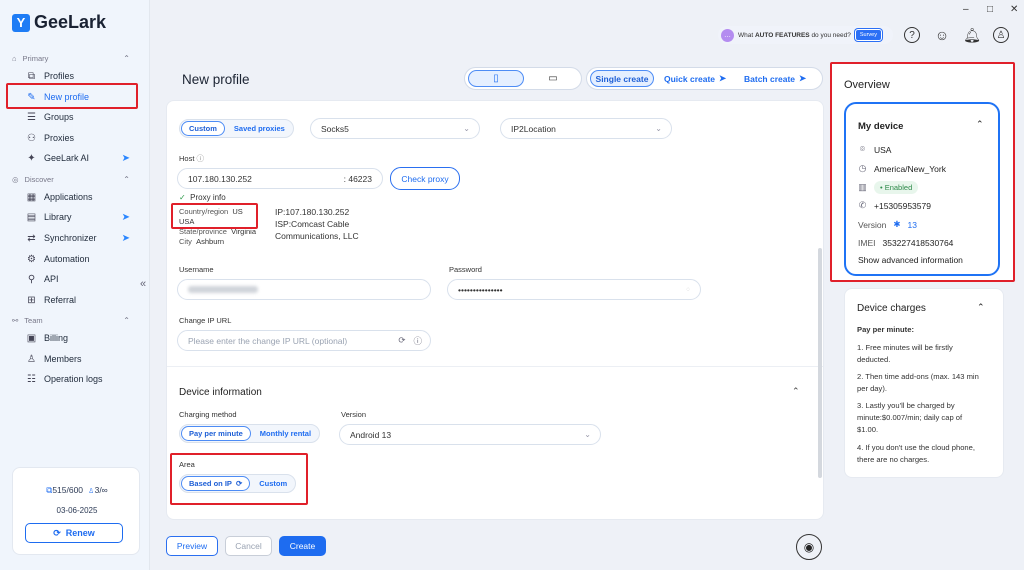 The image size is (1024, 570). I want to click on support-robot-icon: ☺, so click(942, 35).